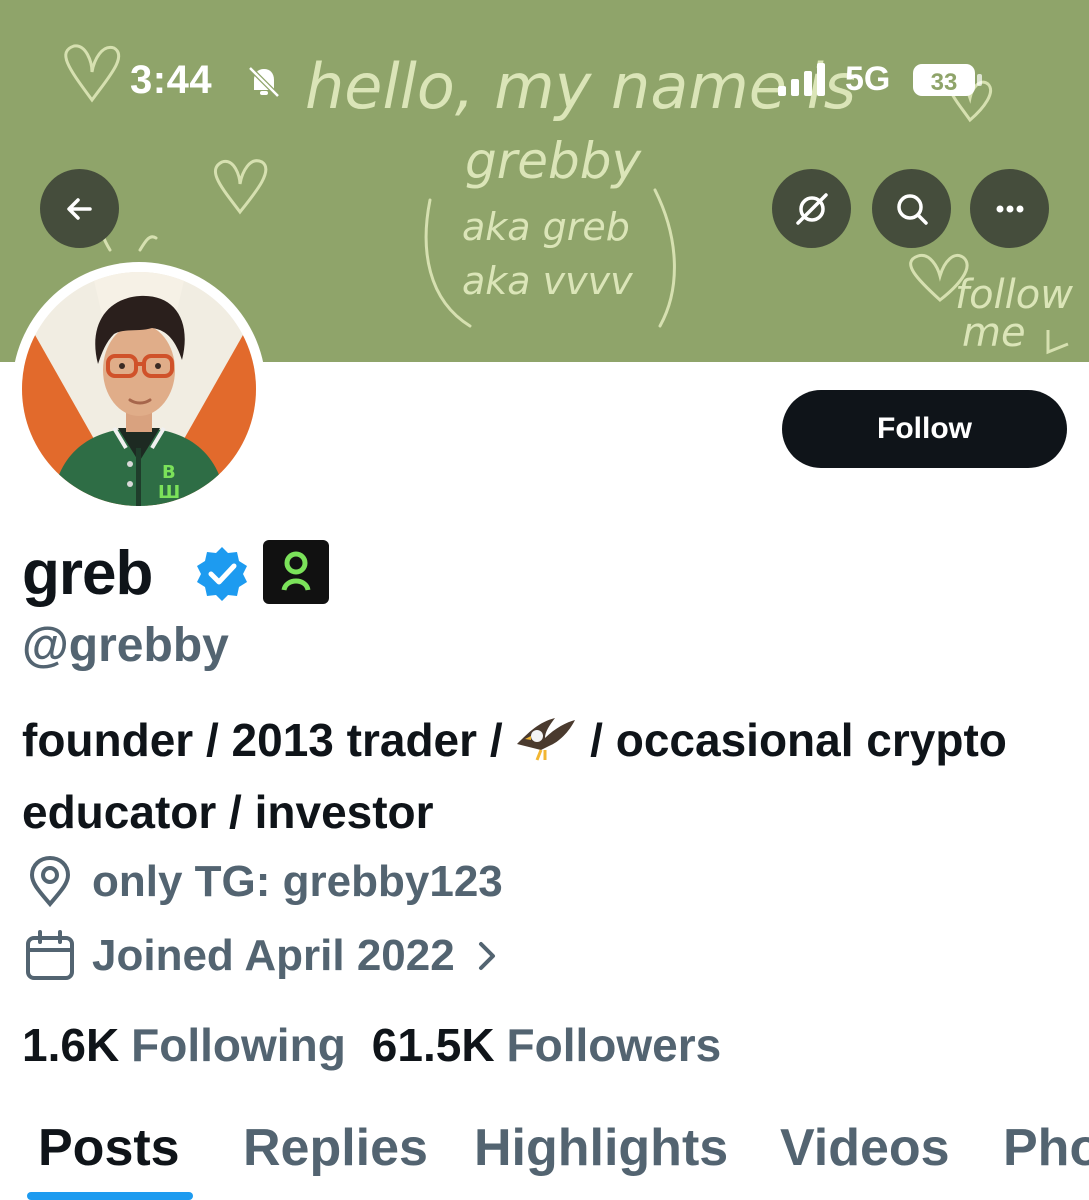  Describe the element at coordinates (87, 573) in the screenshot. I see `display-name: greb` at that location.